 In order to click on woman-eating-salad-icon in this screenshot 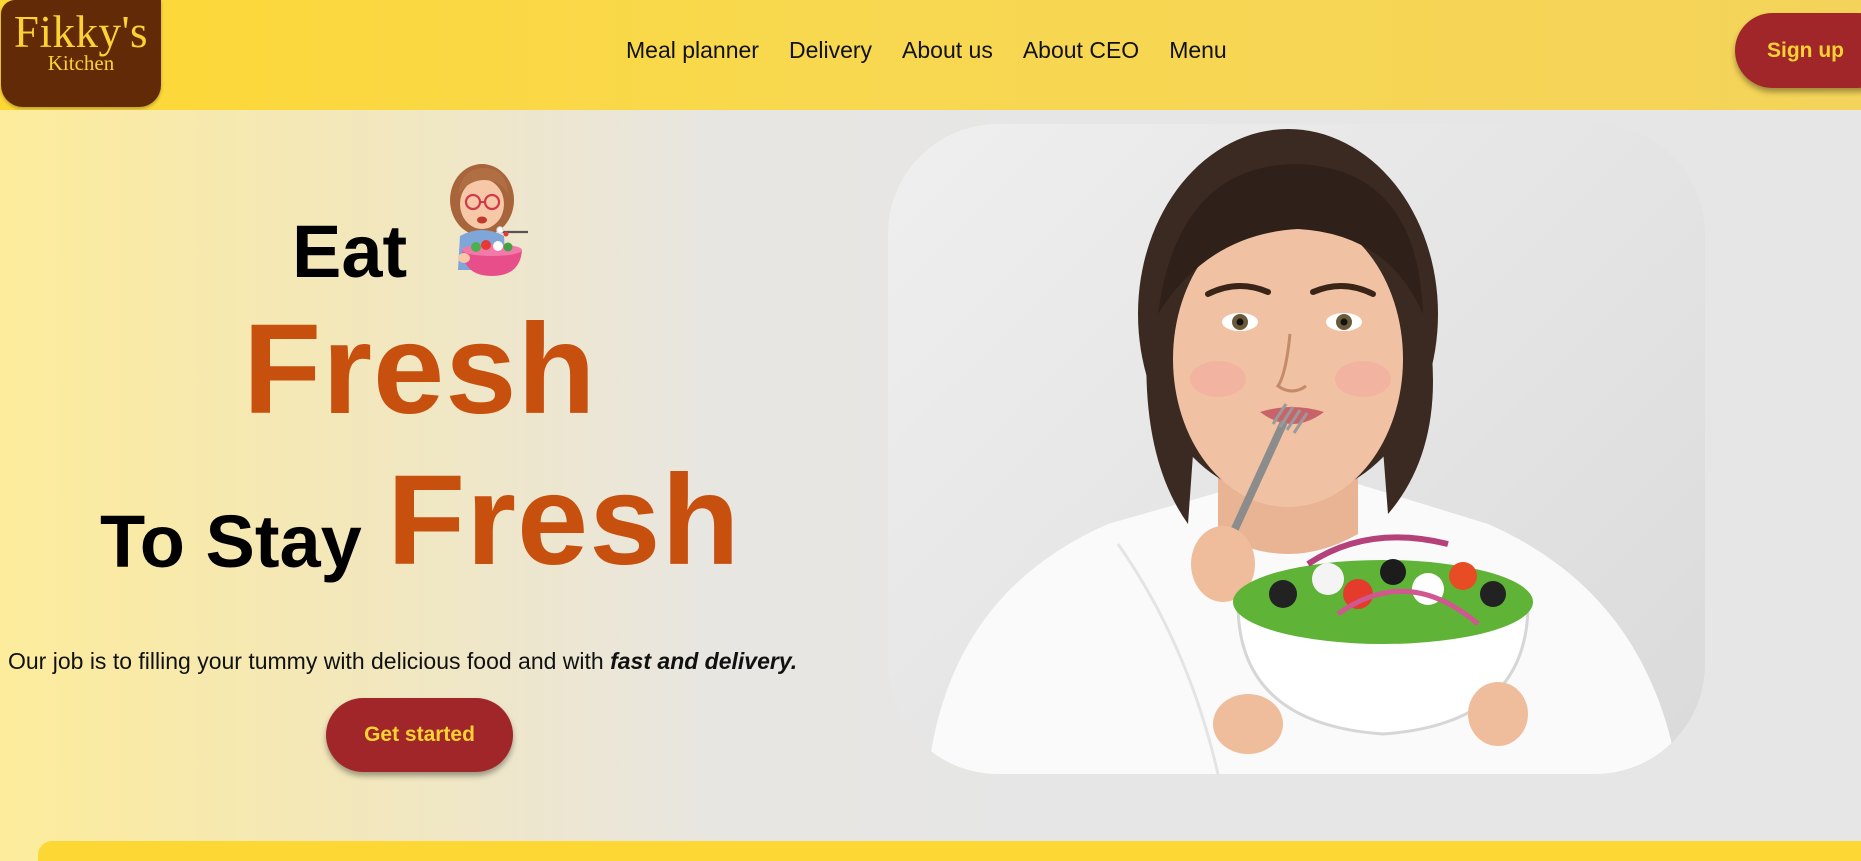, I will do `click(489, 220)`.